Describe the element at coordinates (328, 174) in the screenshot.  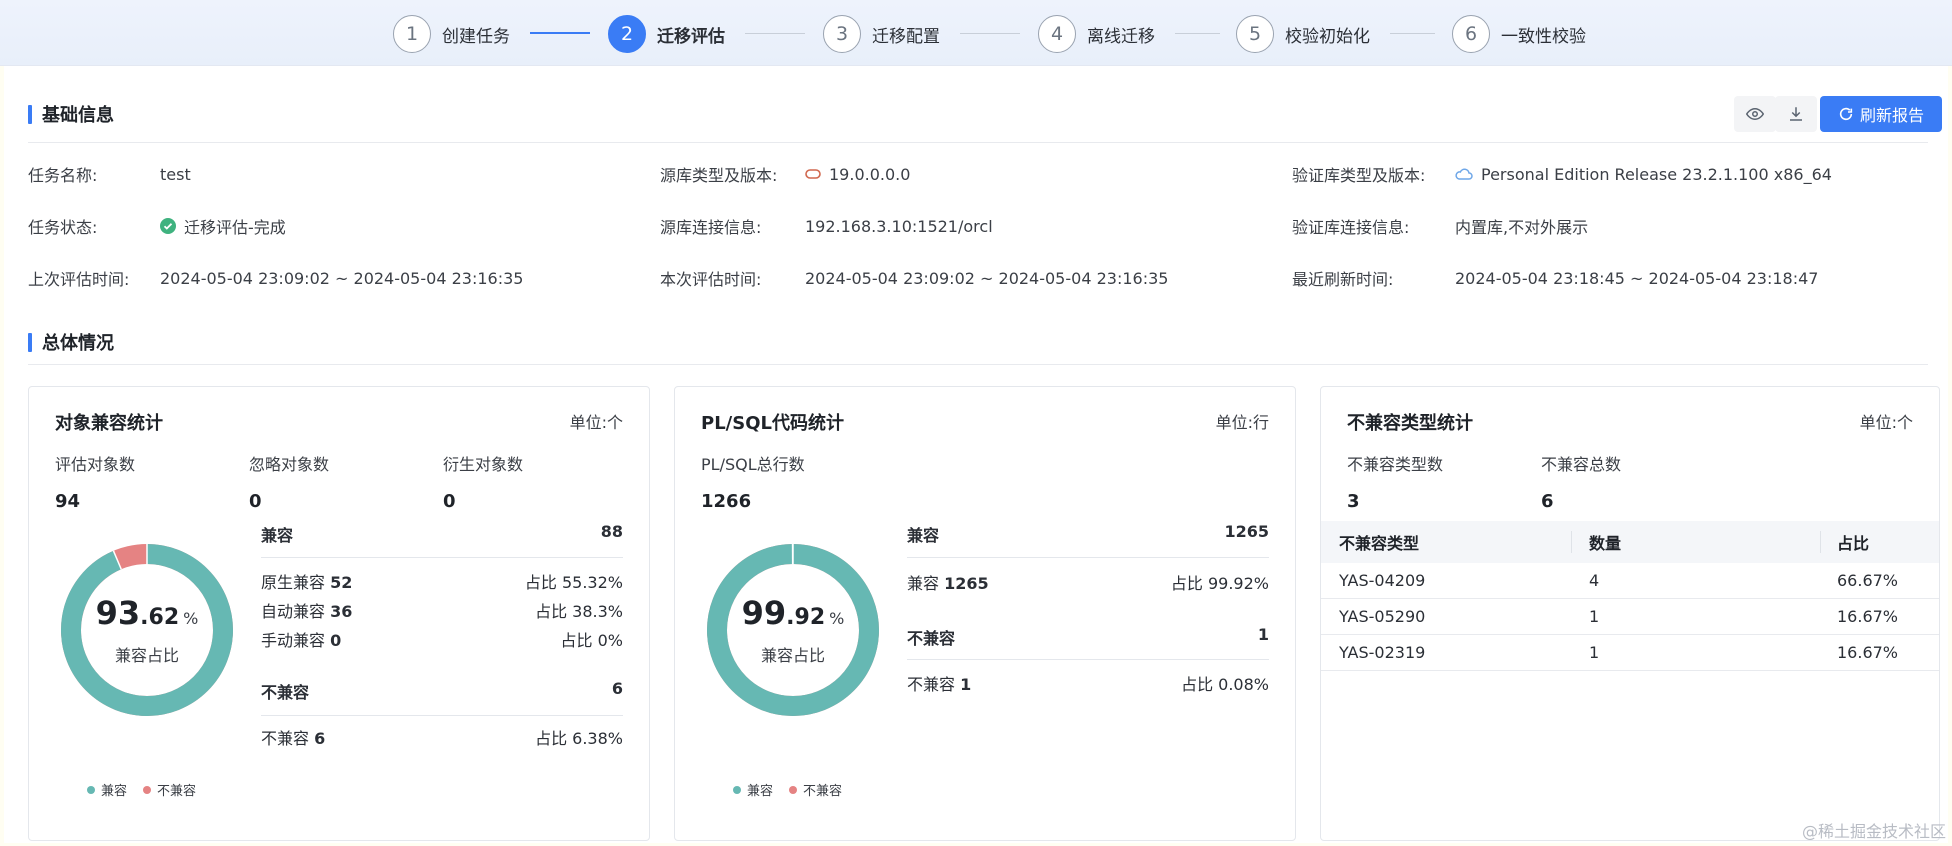
I see `task-name-row: 任务名称: test` at that location.